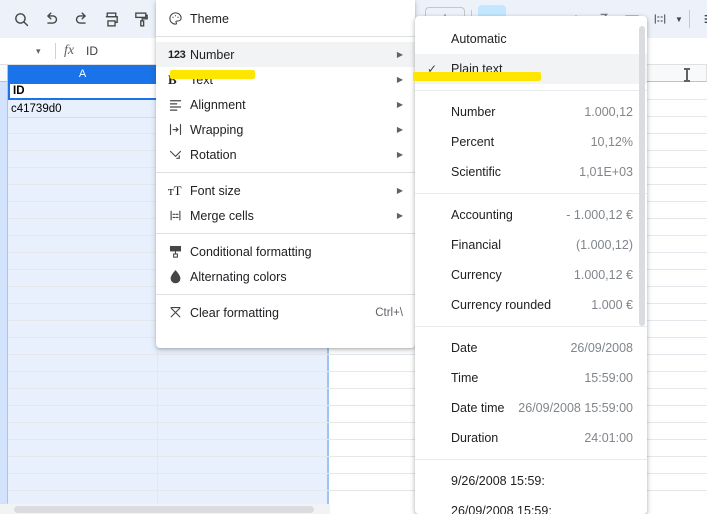 The image size is (707, 514). What do you see at coordinates (222, 215) in the screenshot?
I see `menu-item-label: Merge cells` at bounding box center [222, 215].